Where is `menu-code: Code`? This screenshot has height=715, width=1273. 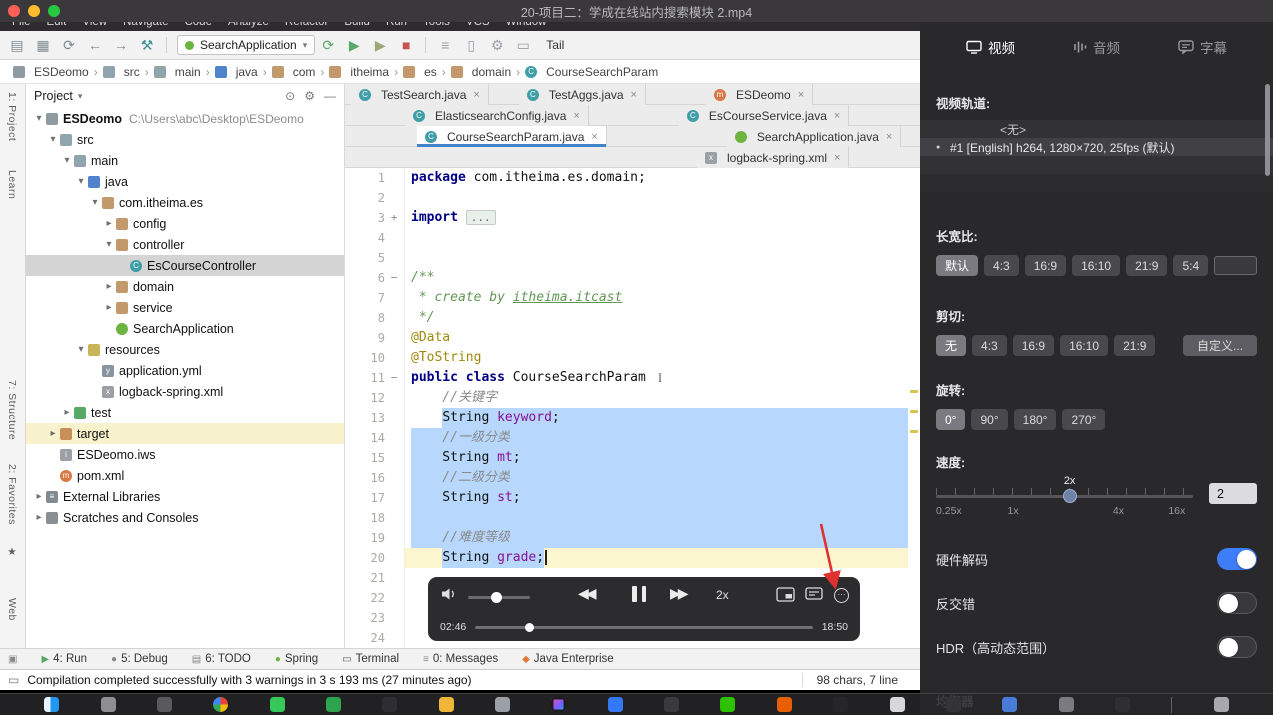 menu-code: Code is located at coordinates (198, 25).